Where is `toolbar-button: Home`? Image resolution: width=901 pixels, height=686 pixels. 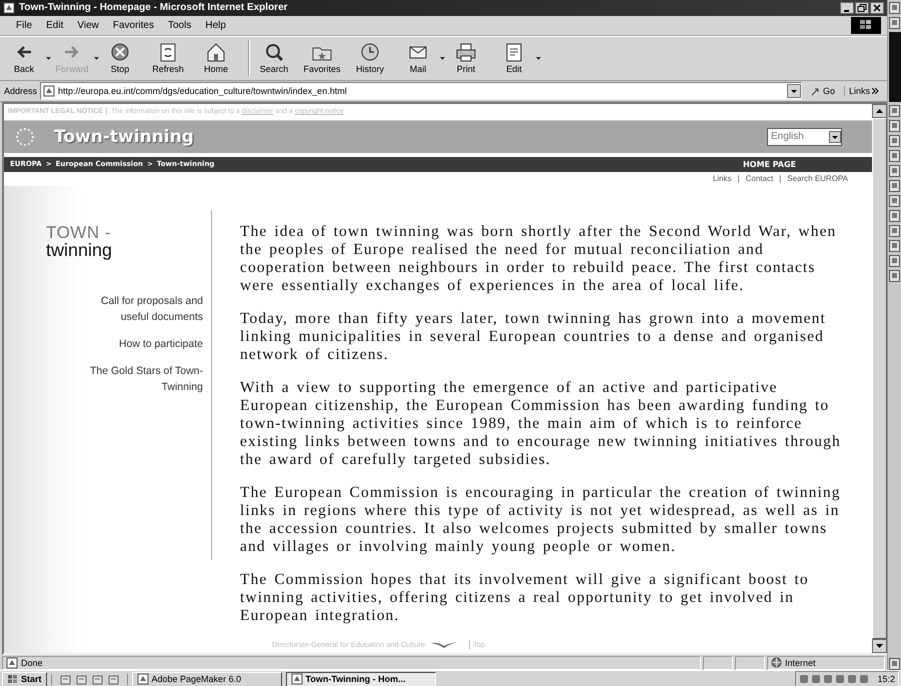
toolbar-button: Home is located at coordinates (216, 58).